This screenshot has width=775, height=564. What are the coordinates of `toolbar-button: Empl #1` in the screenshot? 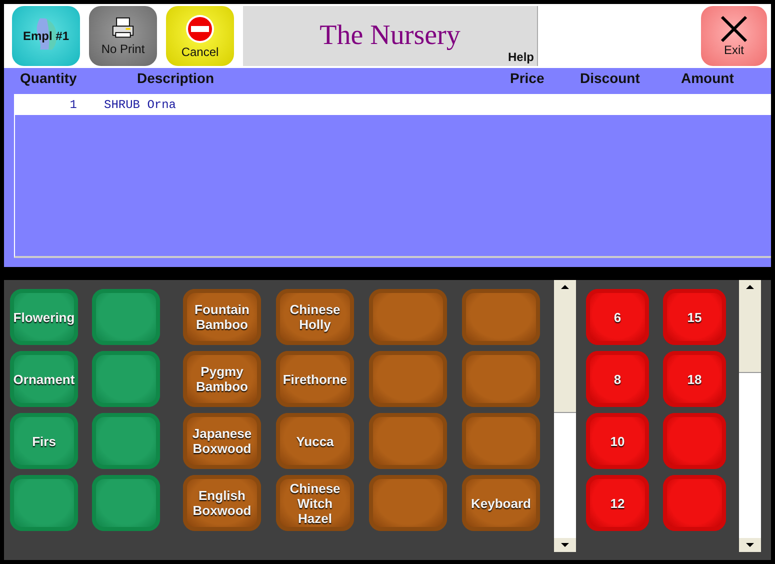 It's located at (46, 36).